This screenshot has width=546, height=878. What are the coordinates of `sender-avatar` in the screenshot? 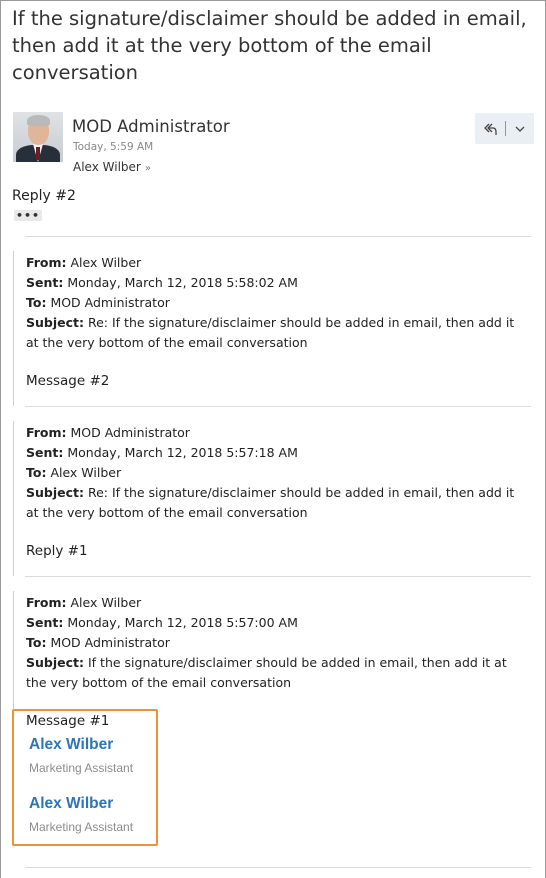 It's located at (38, 137).